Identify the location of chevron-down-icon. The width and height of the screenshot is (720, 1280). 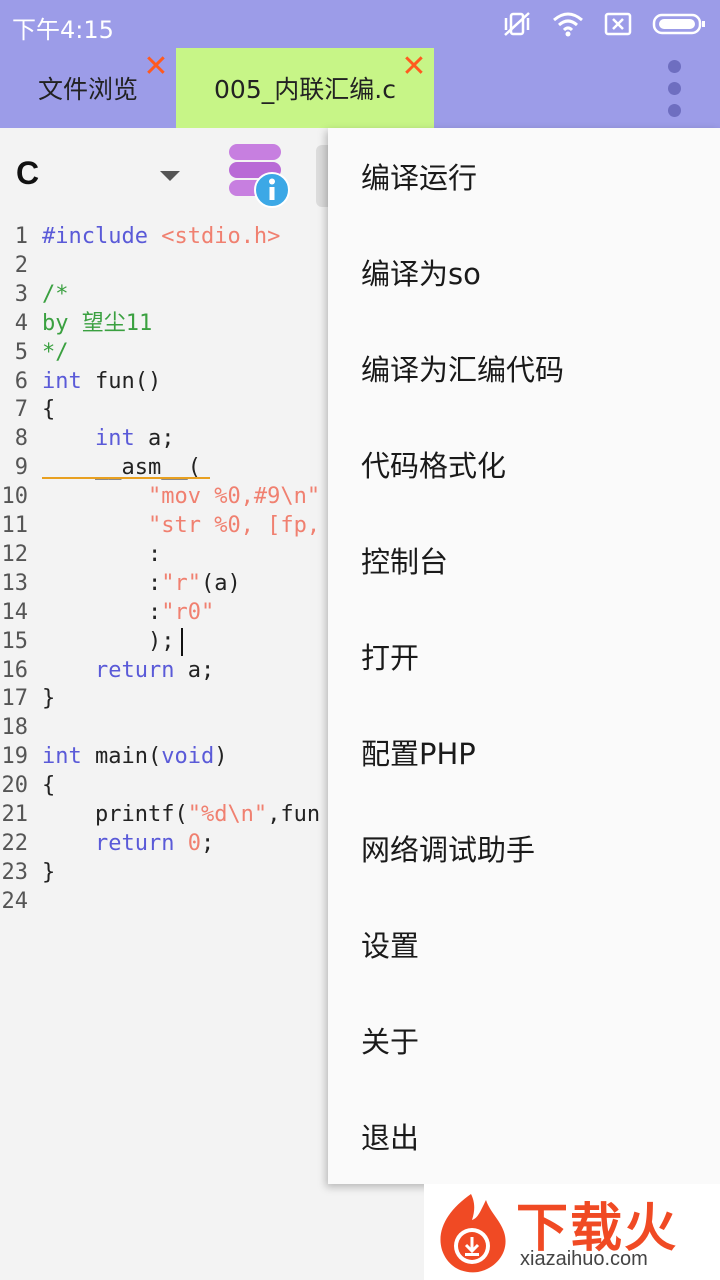
(170, 176).